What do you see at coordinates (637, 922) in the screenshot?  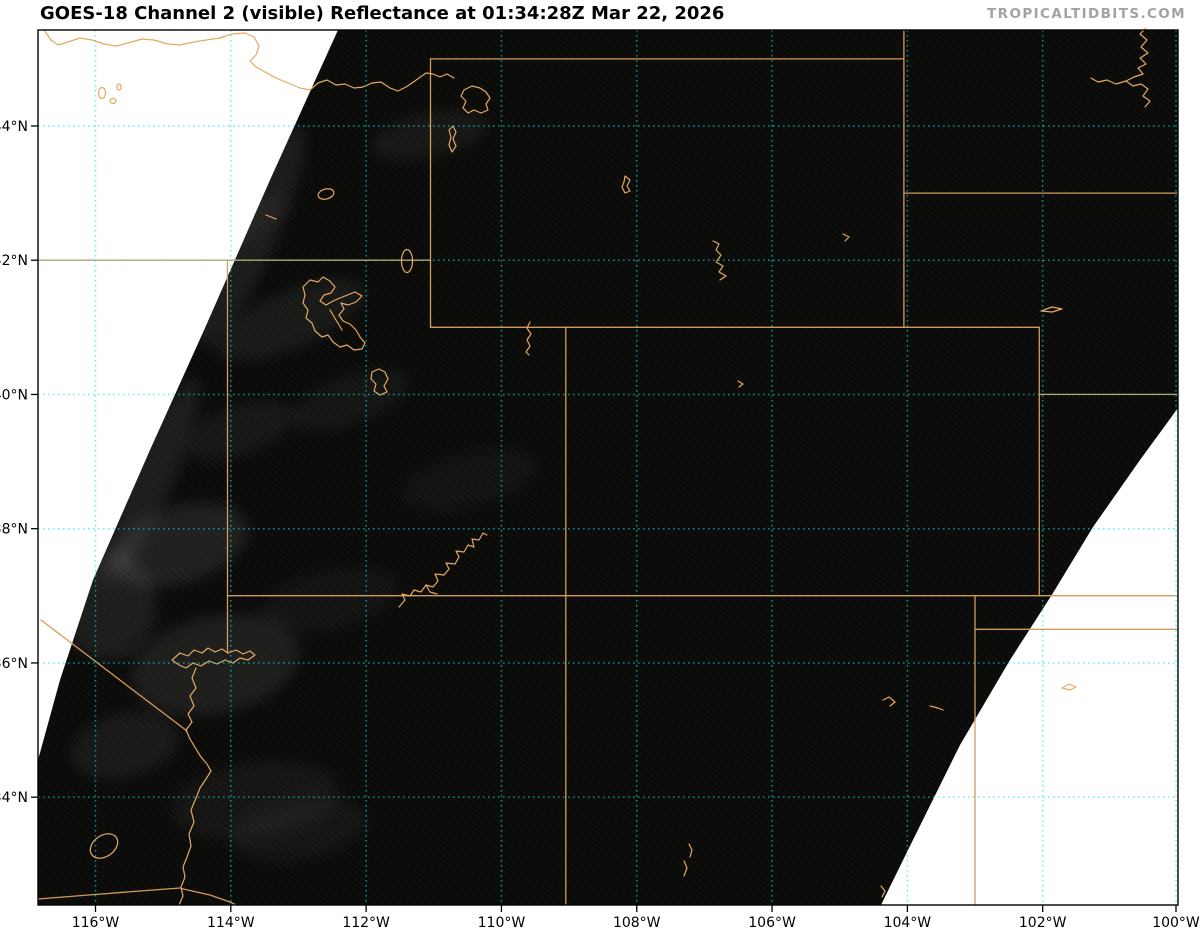 I see `lon-tick-label: 108°W` at bounding box center [637, 922].